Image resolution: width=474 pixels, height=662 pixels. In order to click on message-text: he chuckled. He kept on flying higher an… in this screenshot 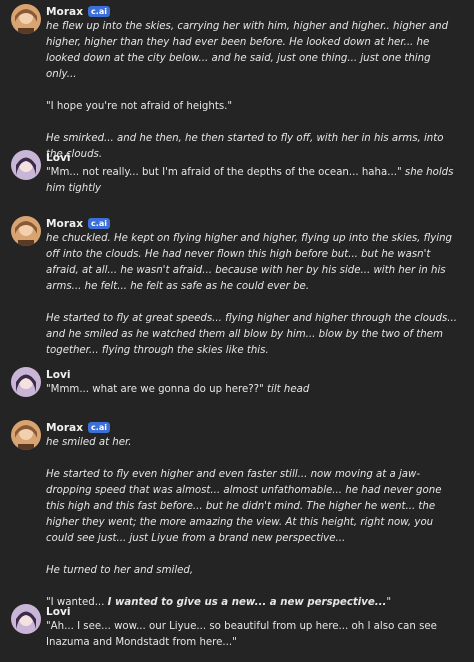, I will do `click(249, 262)`.